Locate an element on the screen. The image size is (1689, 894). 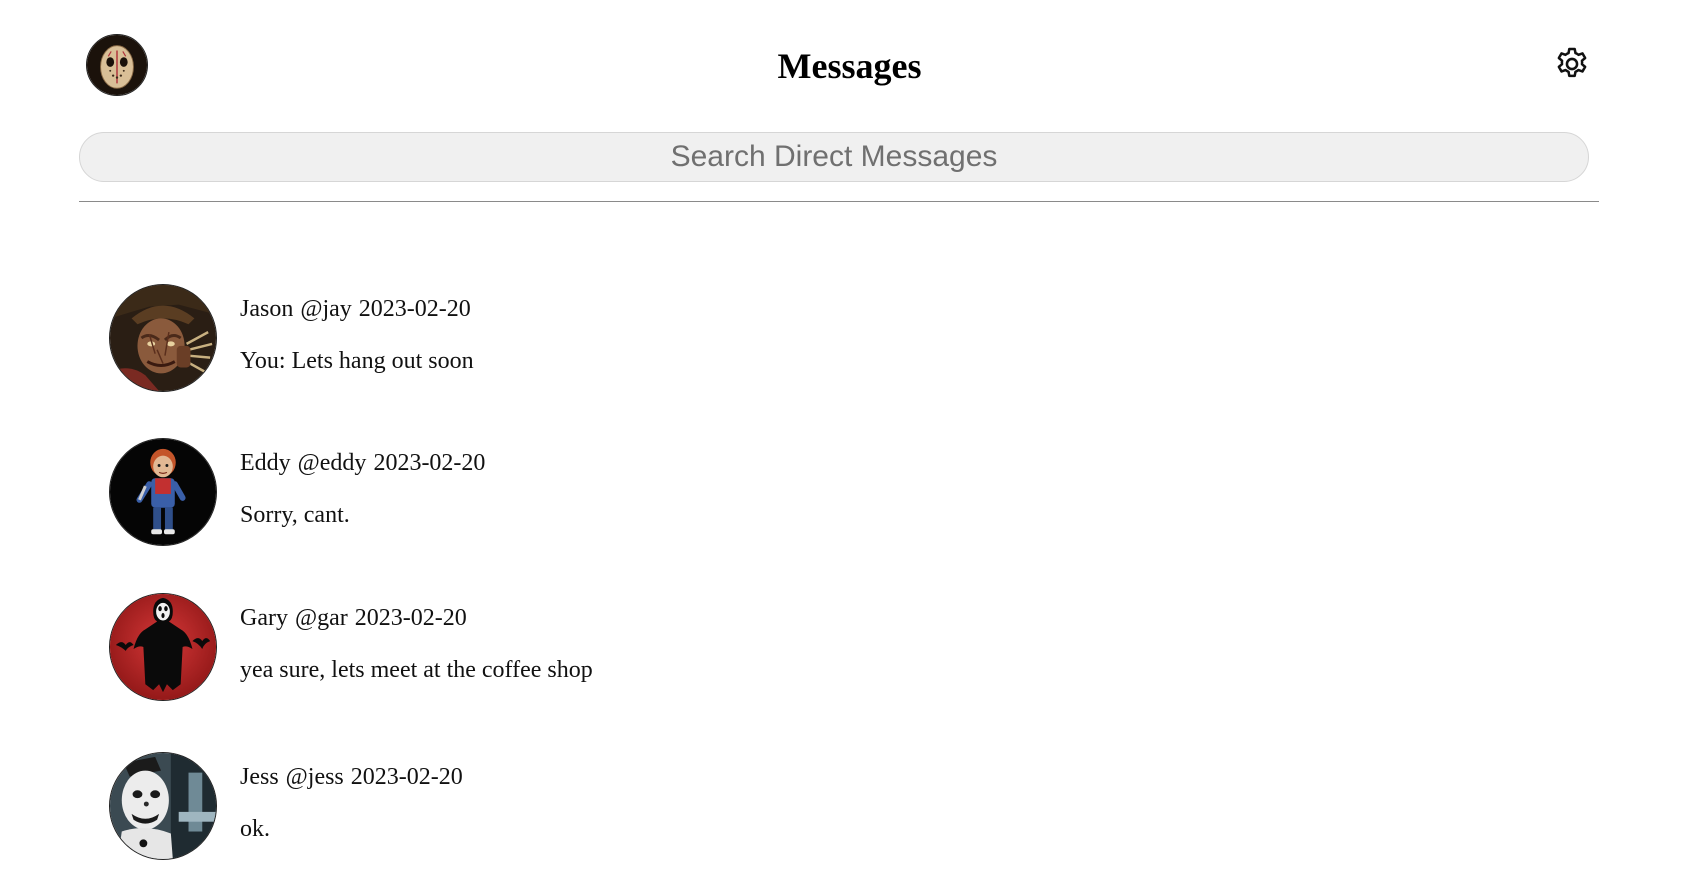
search-bar is located at coordinates (834, 157).